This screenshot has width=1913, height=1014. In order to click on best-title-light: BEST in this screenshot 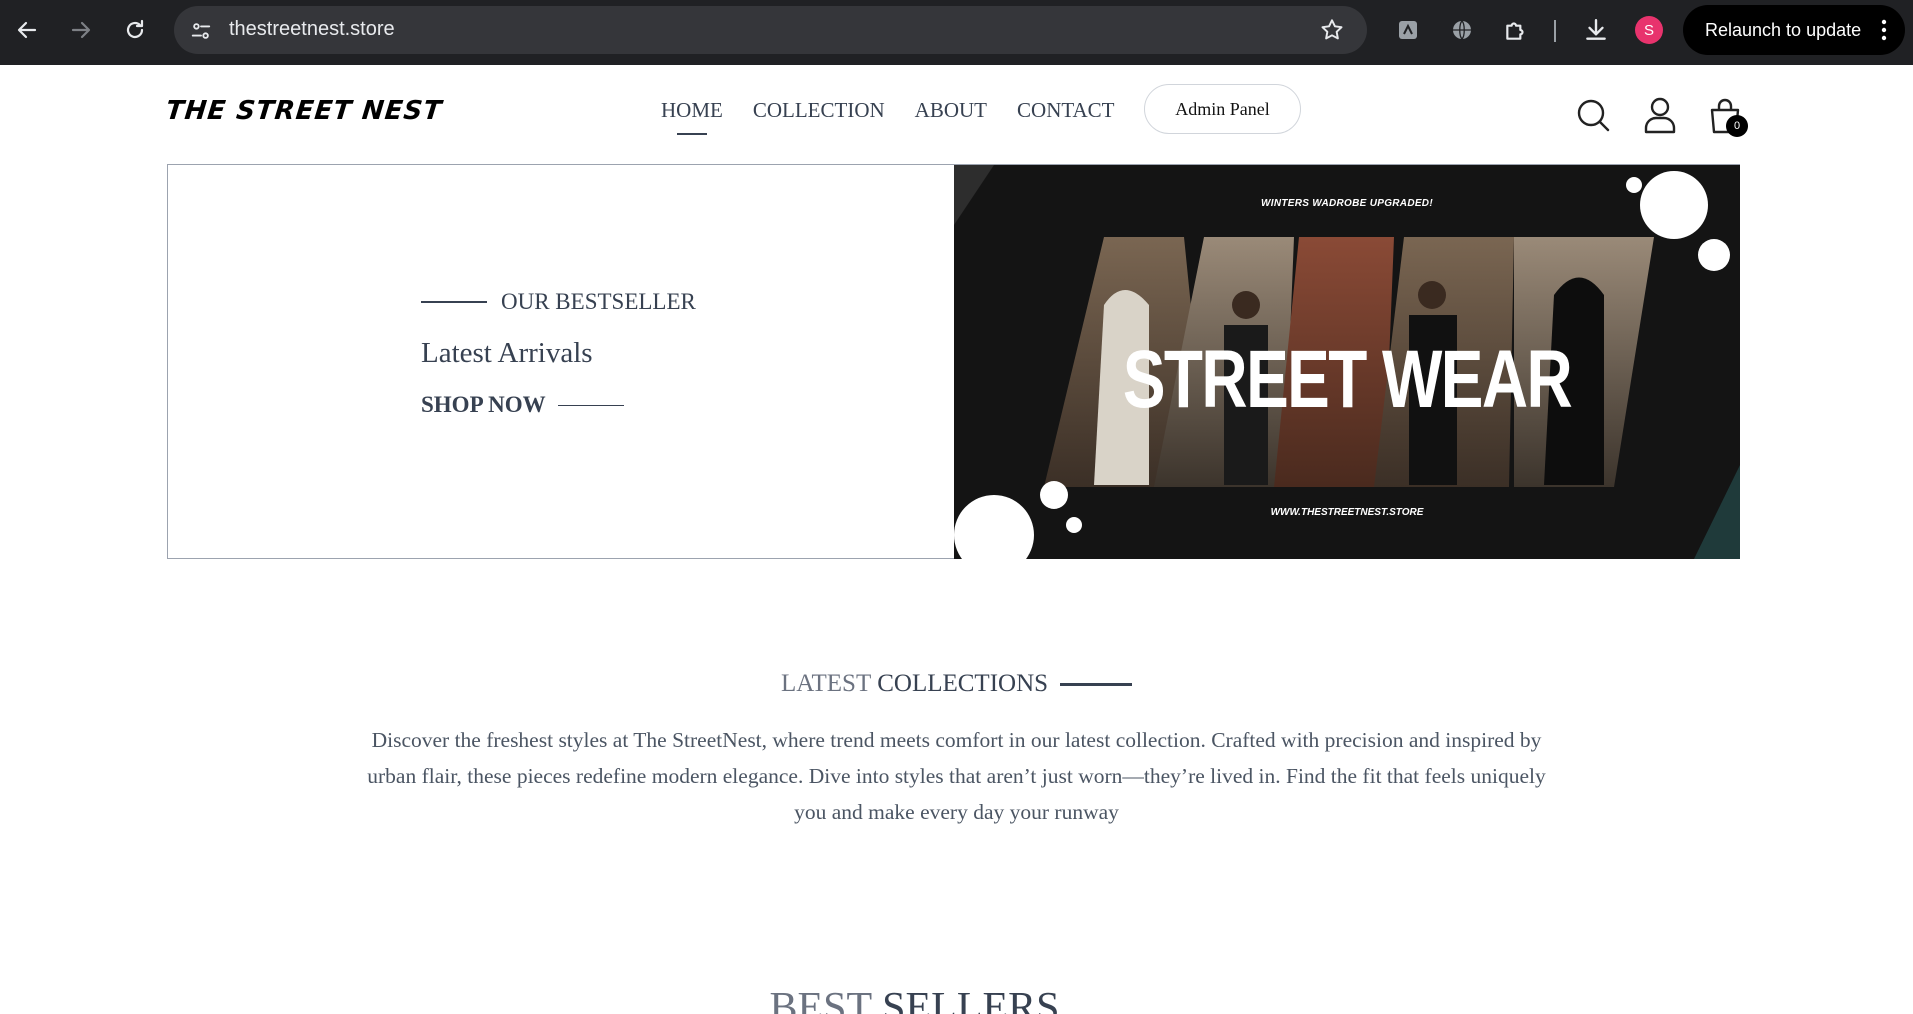, I will do `click(821, 999)`.